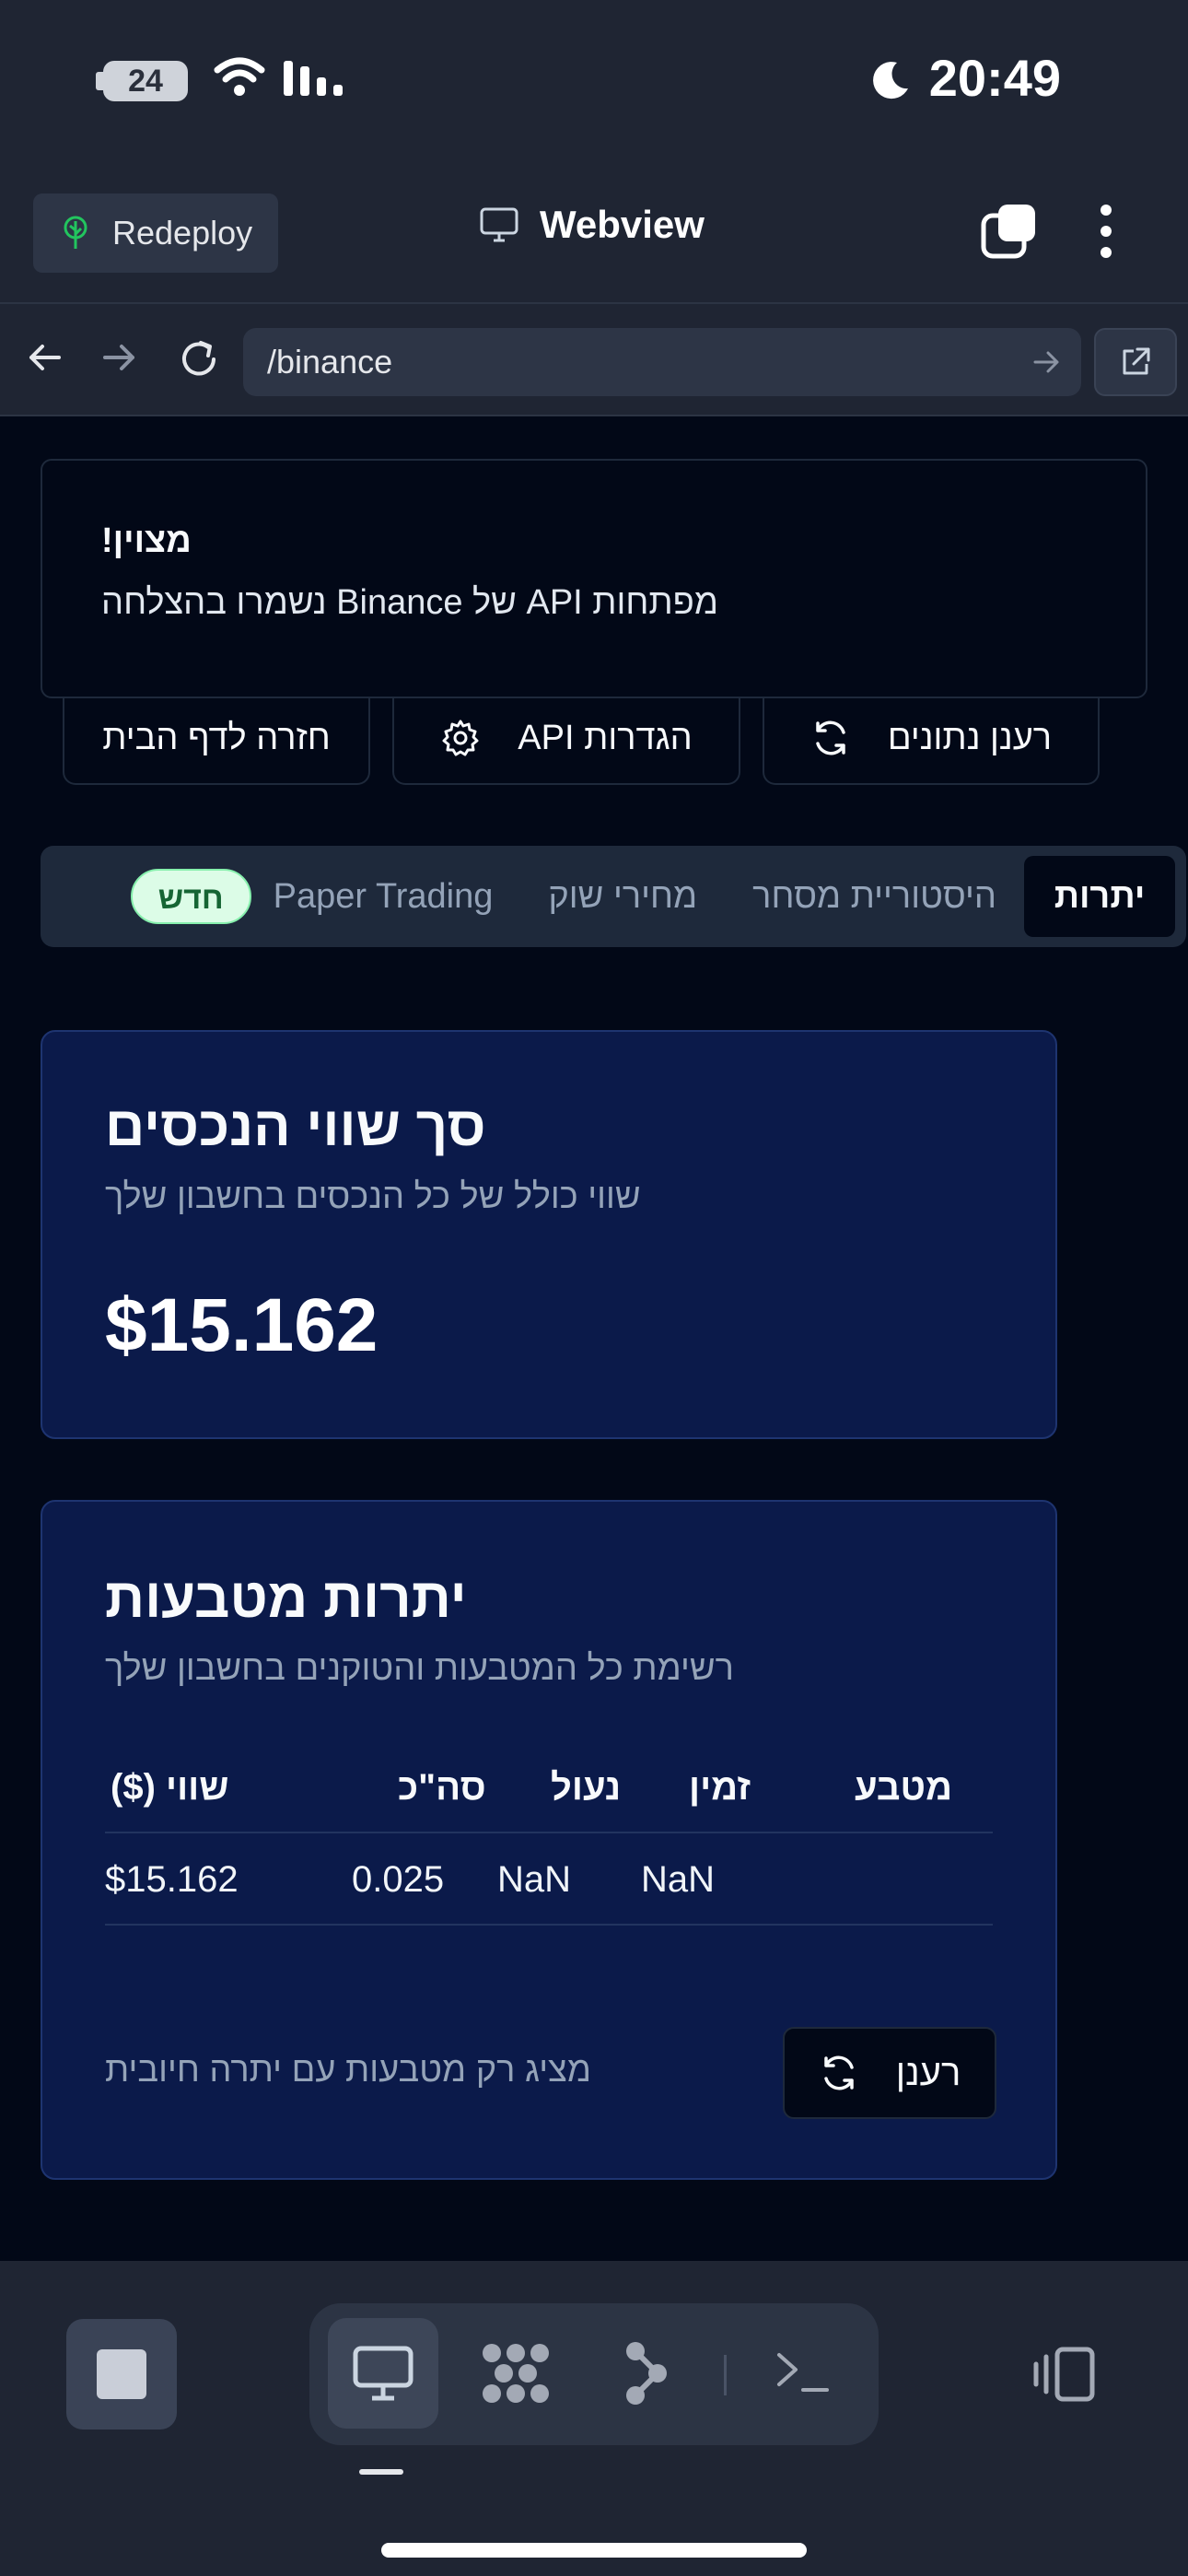 Image resolution: width=1188 pixels, height=2576 pixels. What do you see at coordinates (904, 1787) in the screenshot?
I see `col-coin: מטבע` at bounding box center [904, 1787].